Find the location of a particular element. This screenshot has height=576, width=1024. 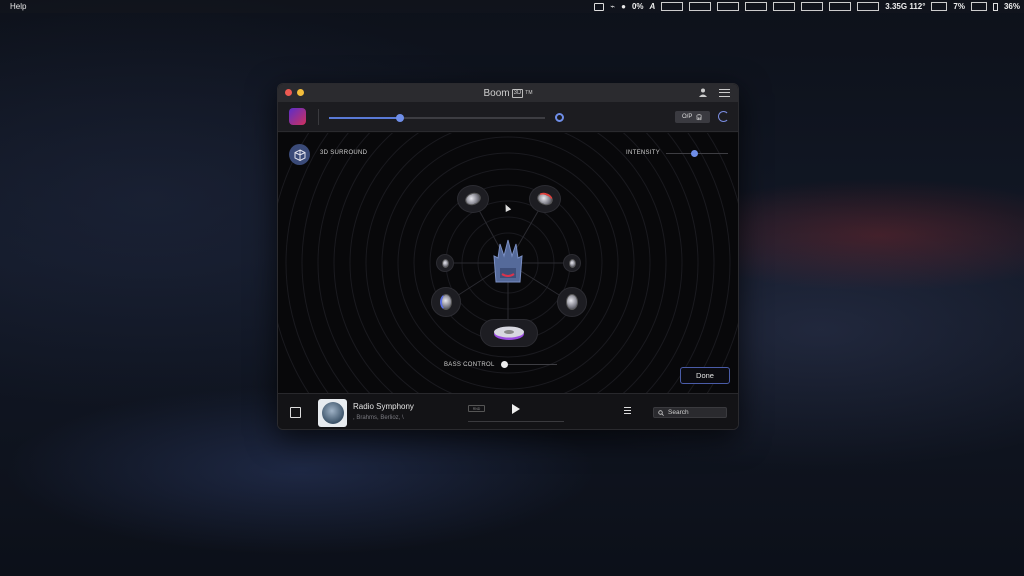

effects-icon is located at coordinates (723, 116).